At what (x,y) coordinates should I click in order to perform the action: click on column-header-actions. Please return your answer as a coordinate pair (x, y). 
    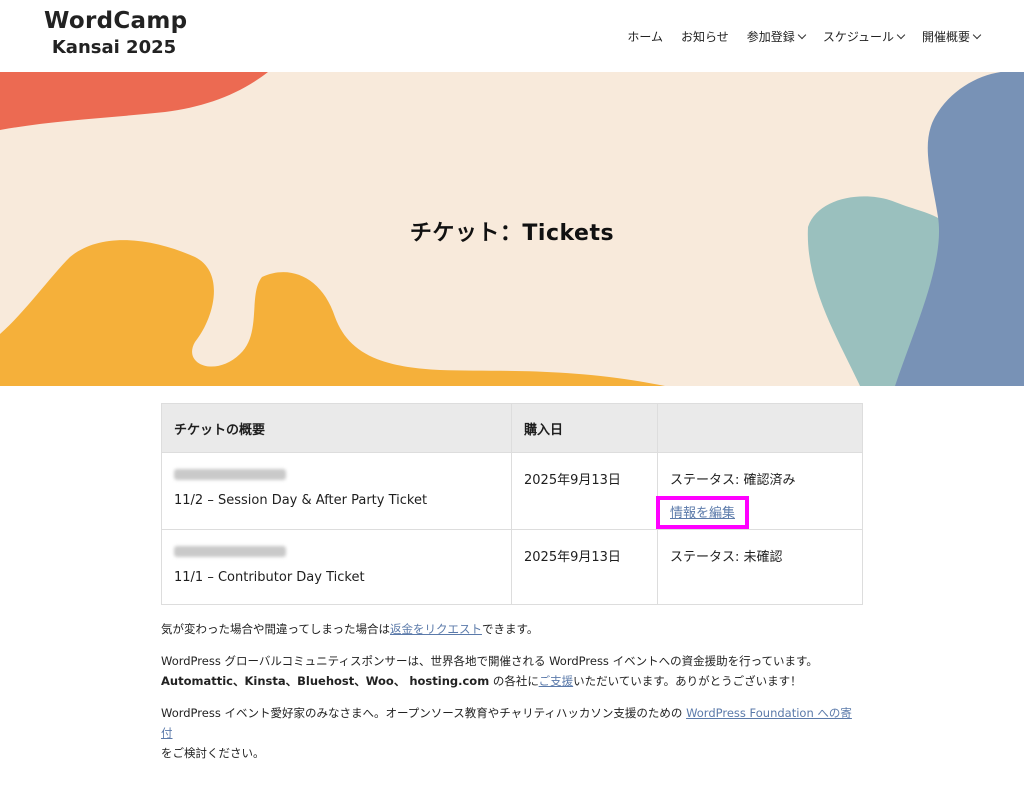
    Looking at the image, I should click on (760, 428).